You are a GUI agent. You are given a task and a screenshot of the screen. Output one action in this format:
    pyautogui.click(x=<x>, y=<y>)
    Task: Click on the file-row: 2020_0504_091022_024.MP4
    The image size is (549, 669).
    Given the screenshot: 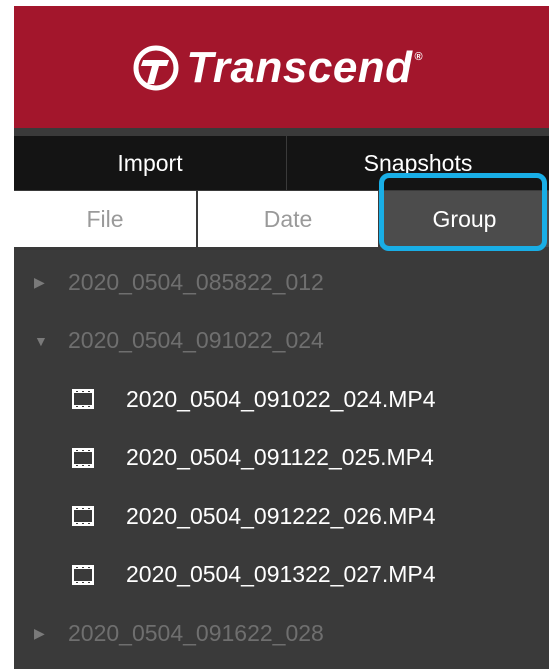 What is the action you would take?
    pyautogui.click(x=281, y=399)
    